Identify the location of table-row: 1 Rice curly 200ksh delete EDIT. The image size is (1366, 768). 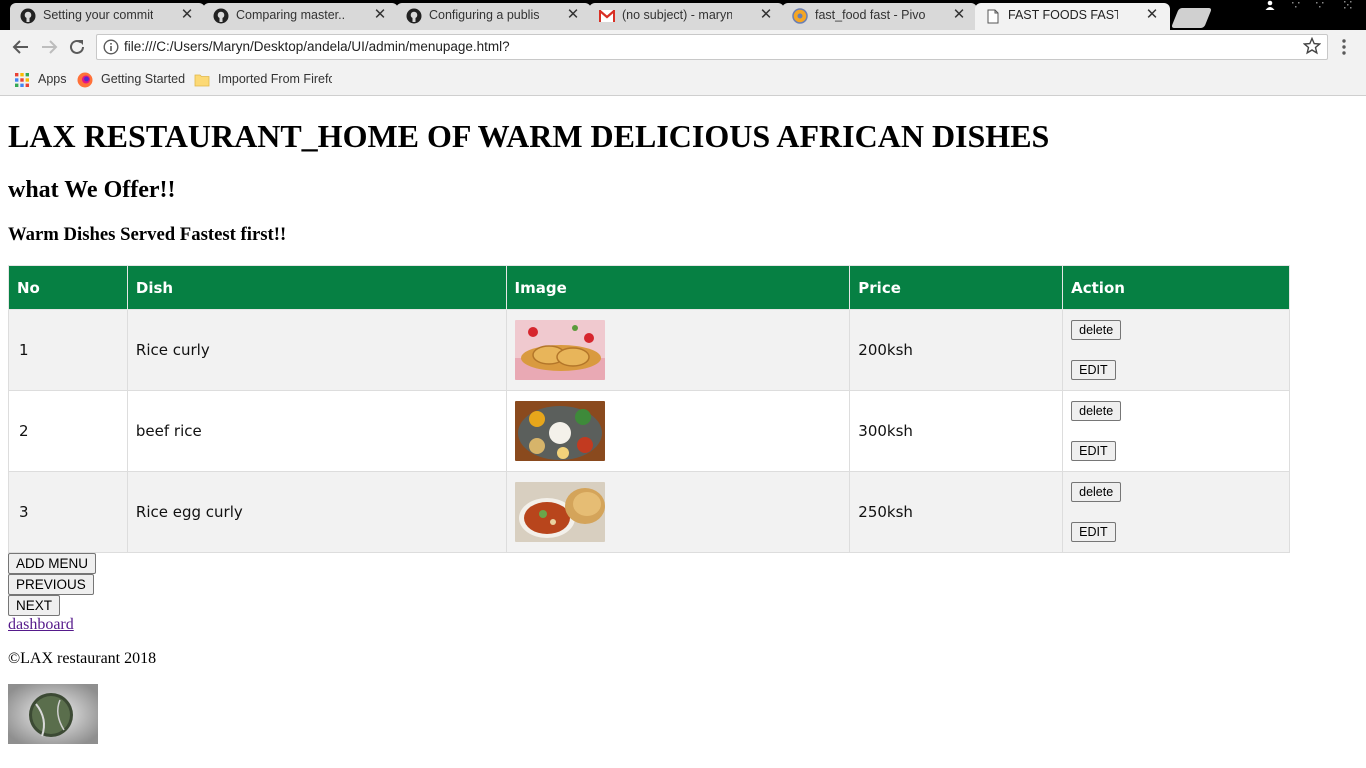
(649, 350).